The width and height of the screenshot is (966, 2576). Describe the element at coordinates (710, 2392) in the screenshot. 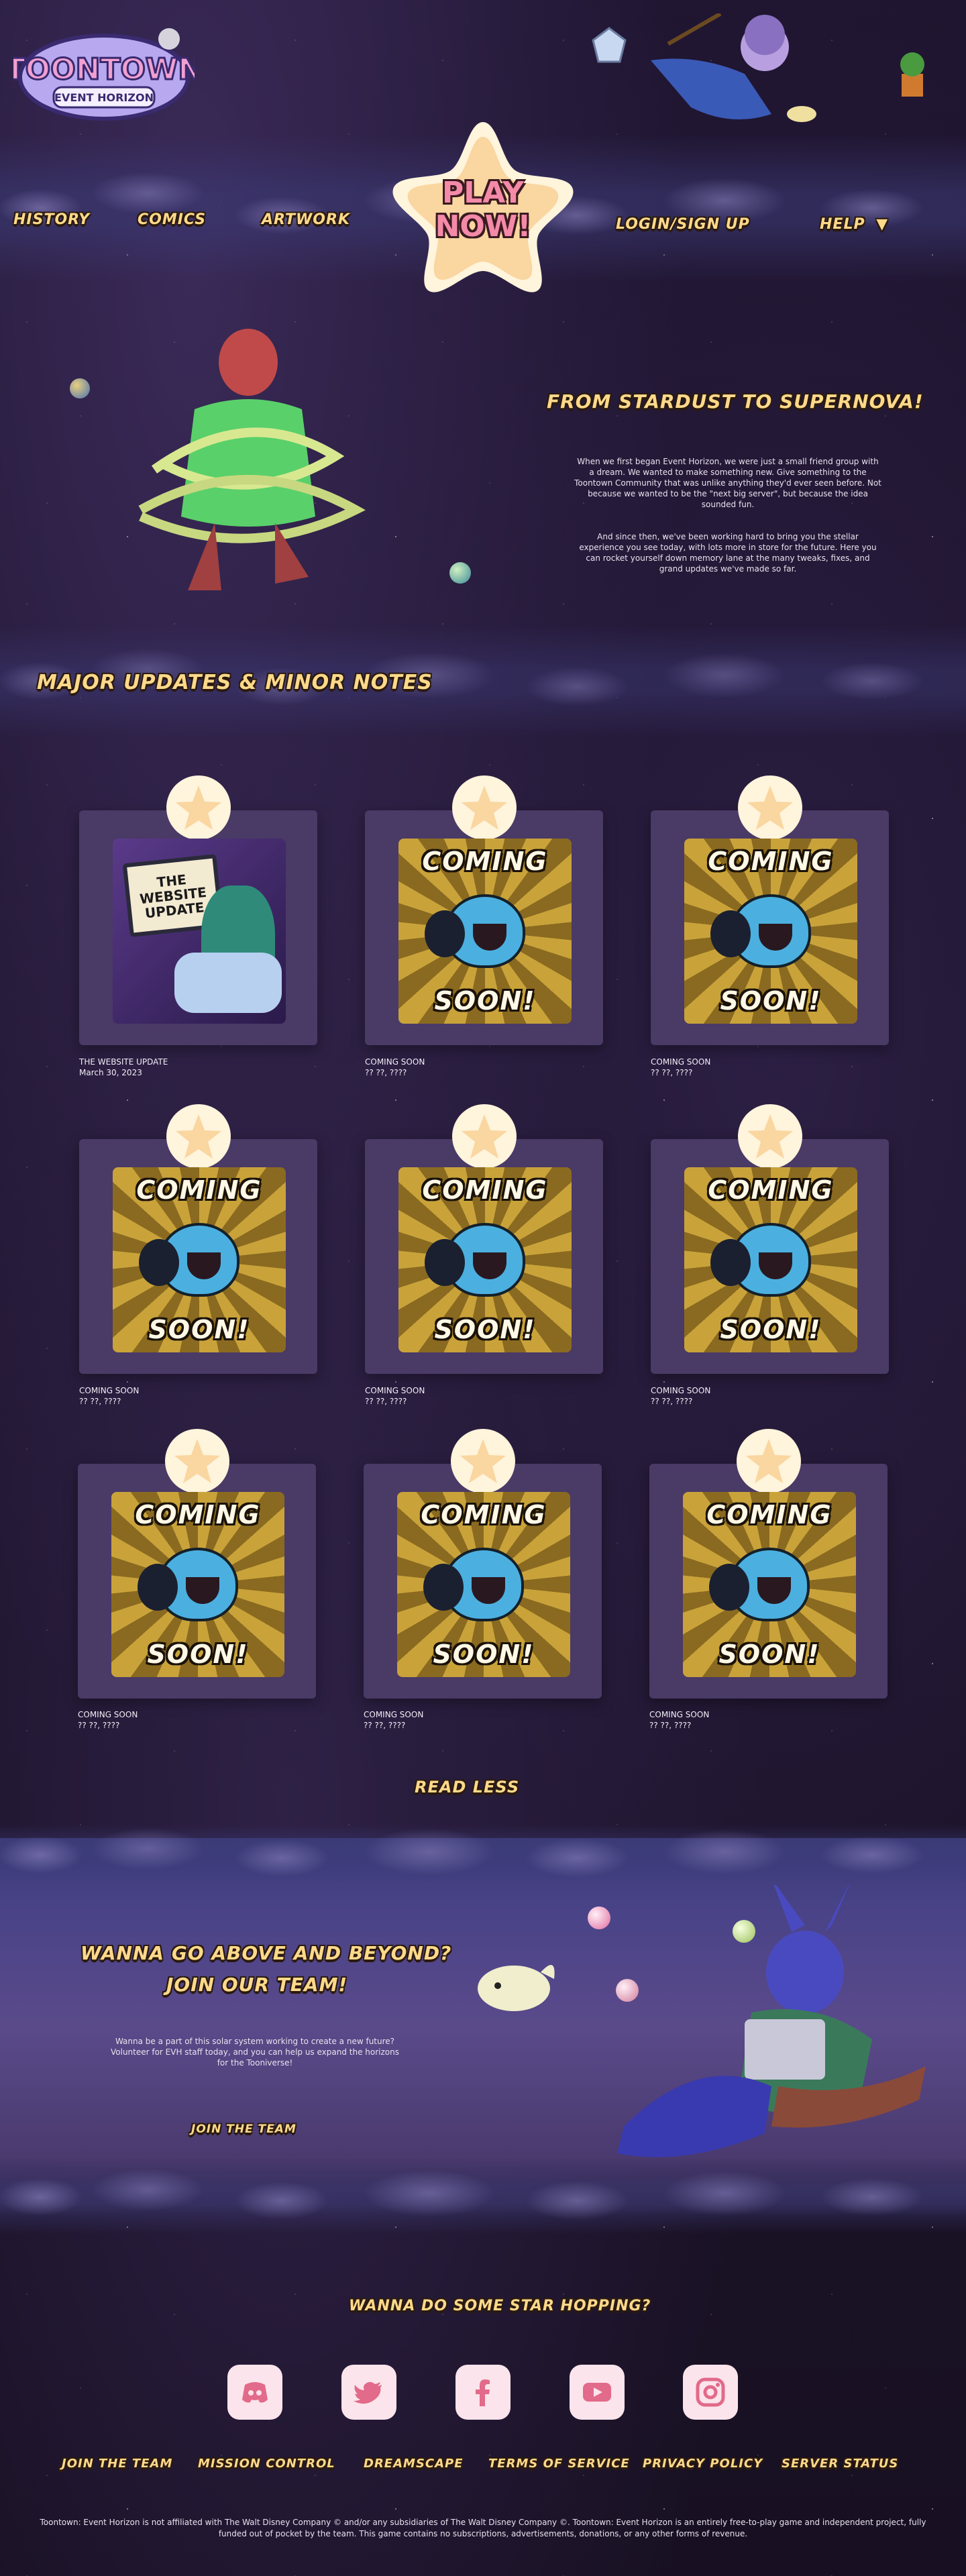

I see `instagram-link` at that location.